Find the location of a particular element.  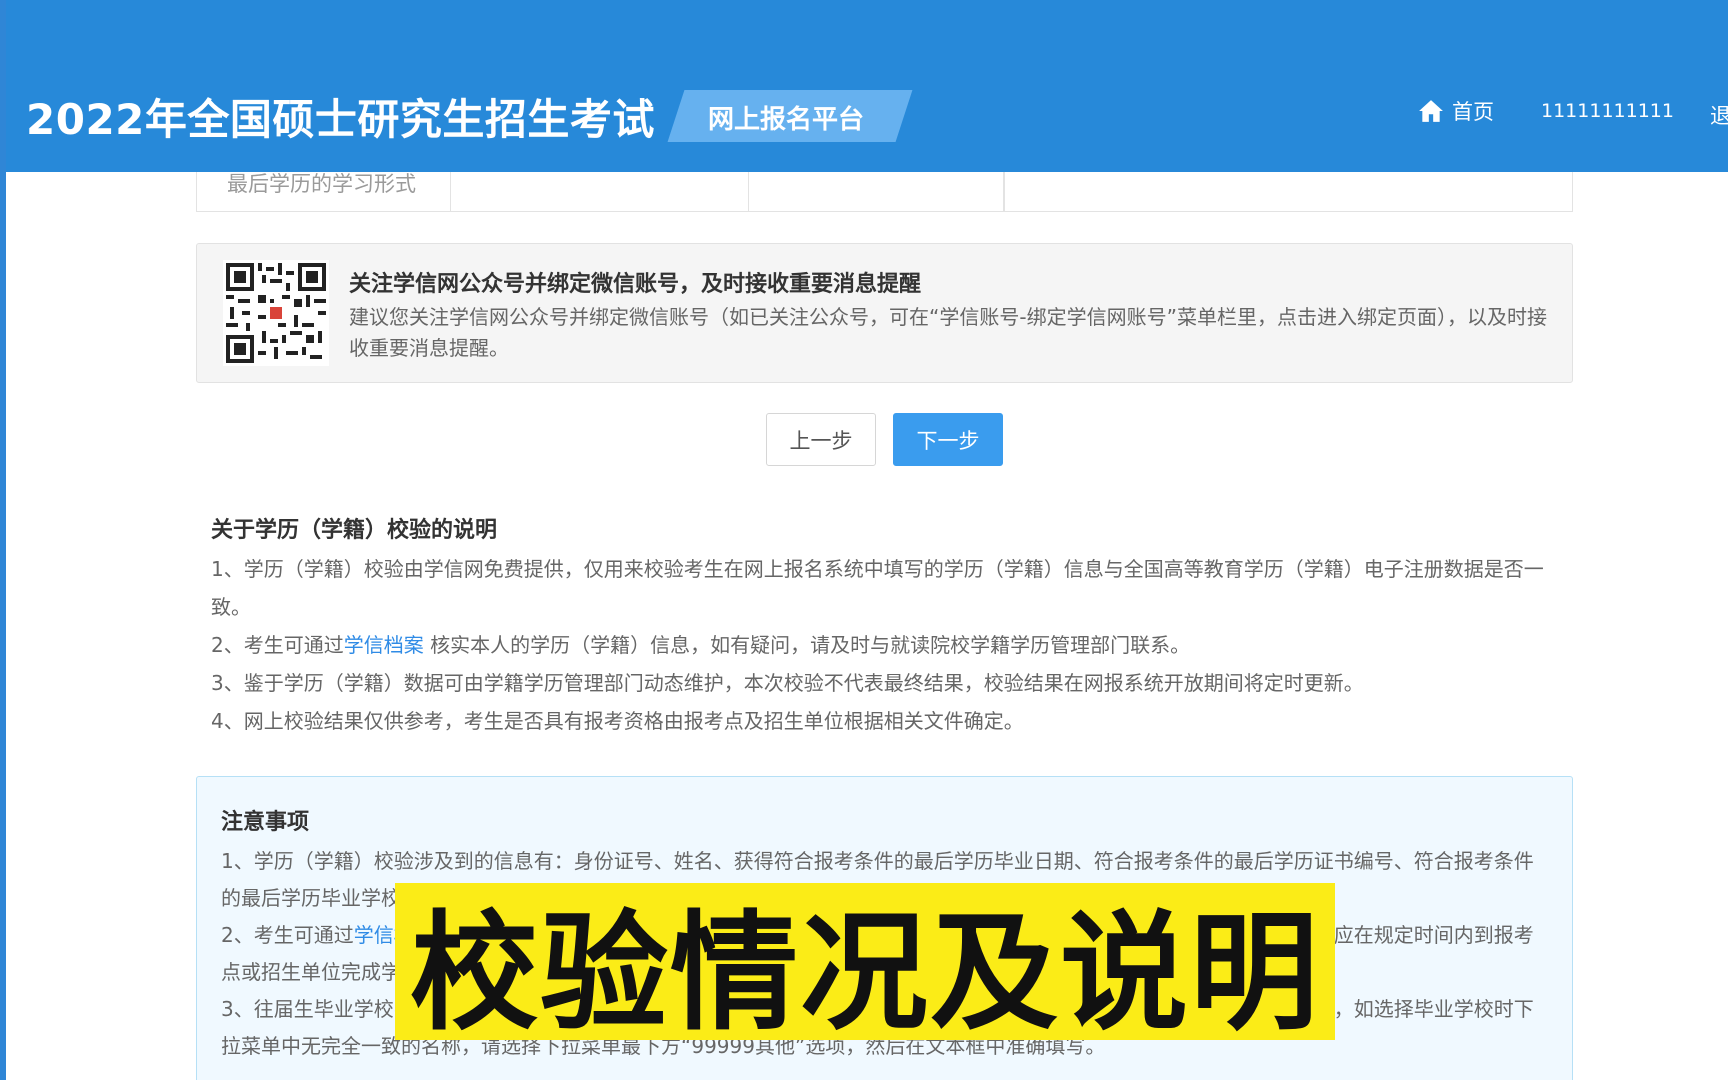

explanation-item-suffix: 核实本人的学历（学籍）信息，如有疑问，请及时与就读院校学籍学历管理部门联系。 is located at coordinates (807, 645).